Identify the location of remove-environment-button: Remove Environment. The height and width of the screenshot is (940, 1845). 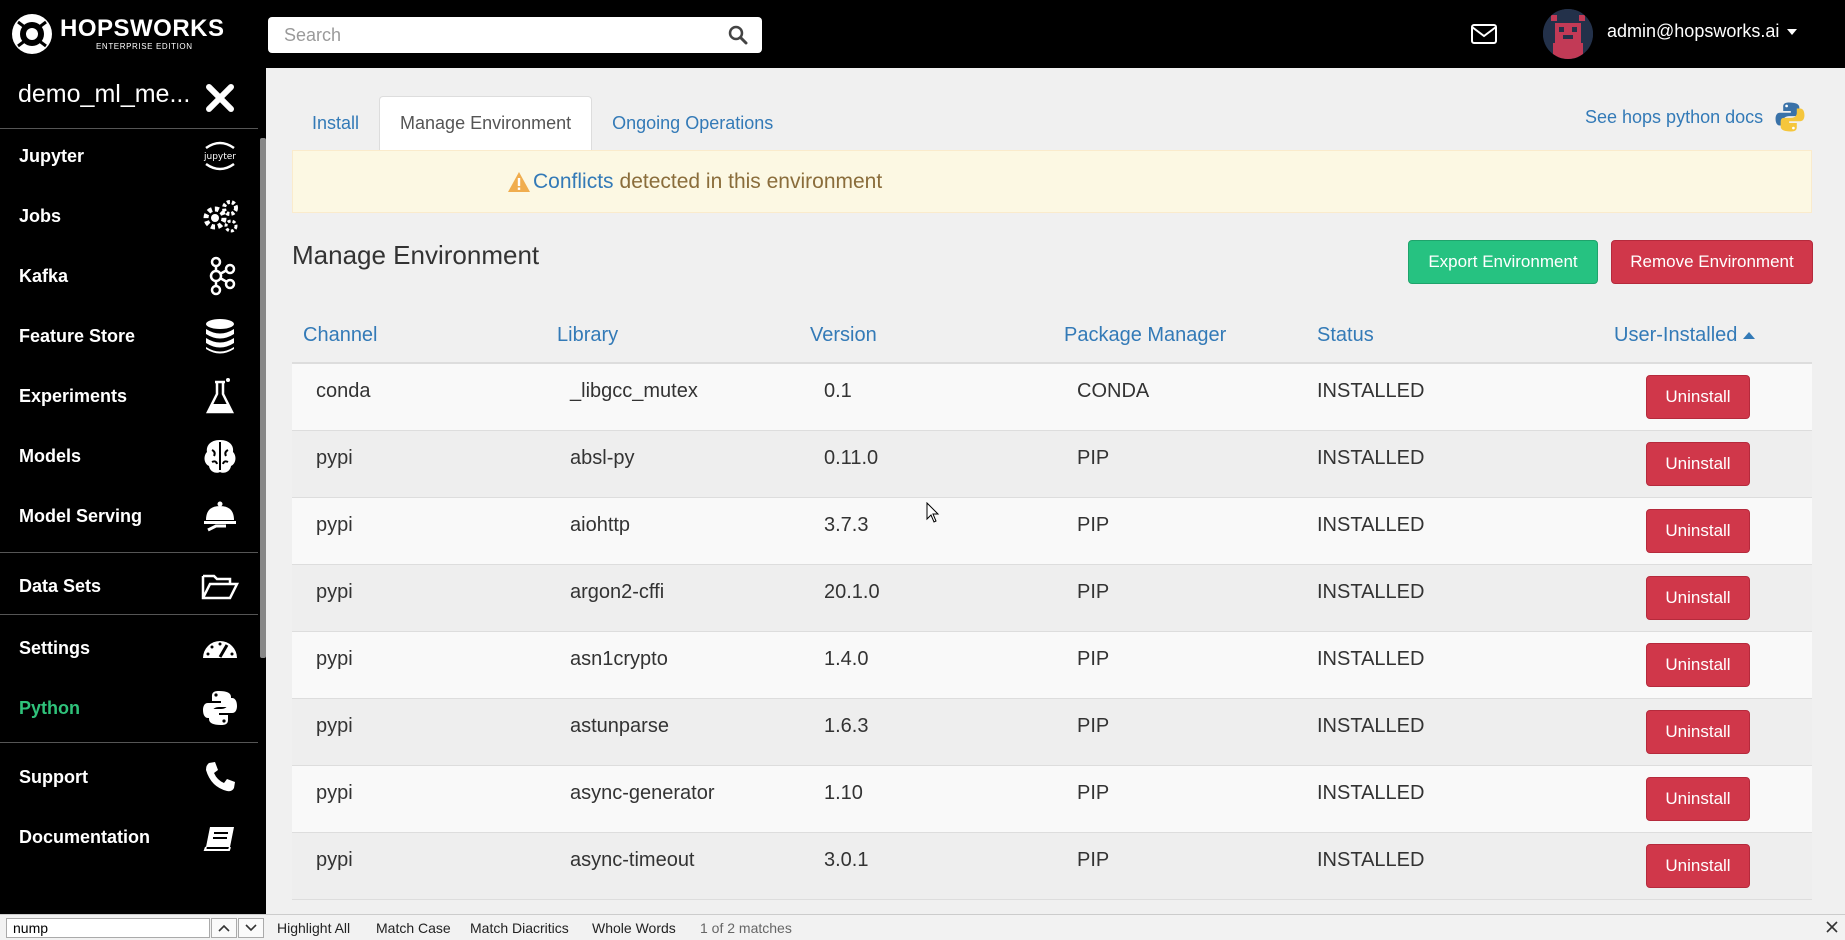
(1712, 262).